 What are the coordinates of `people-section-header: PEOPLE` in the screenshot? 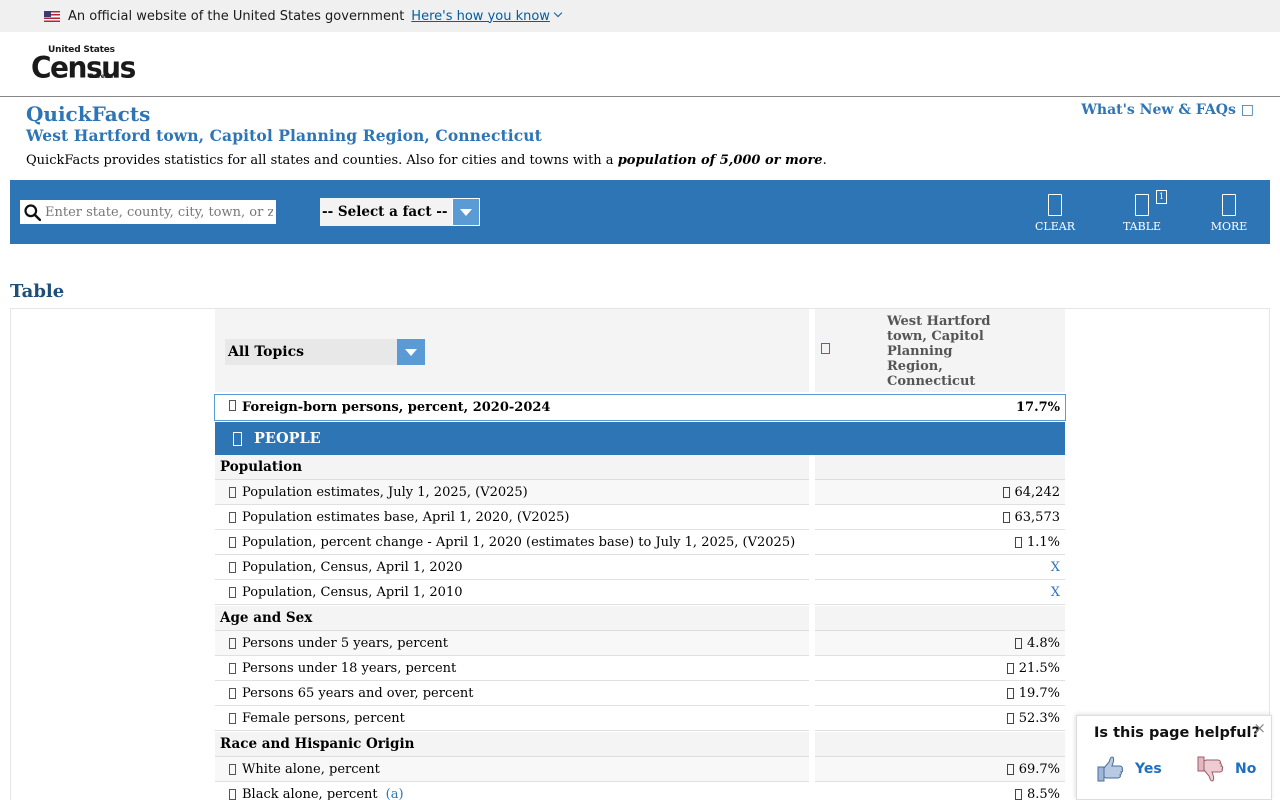 It's located at (640, 438).